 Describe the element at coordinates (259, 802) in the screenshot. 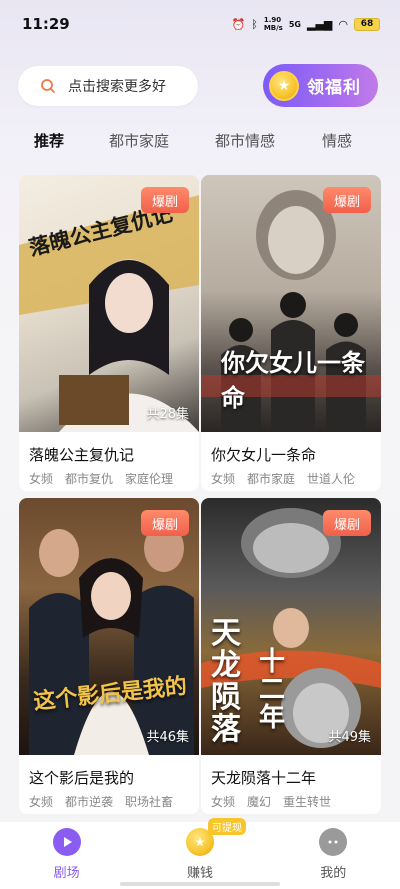

I see `tag: 魔幻` at that location.